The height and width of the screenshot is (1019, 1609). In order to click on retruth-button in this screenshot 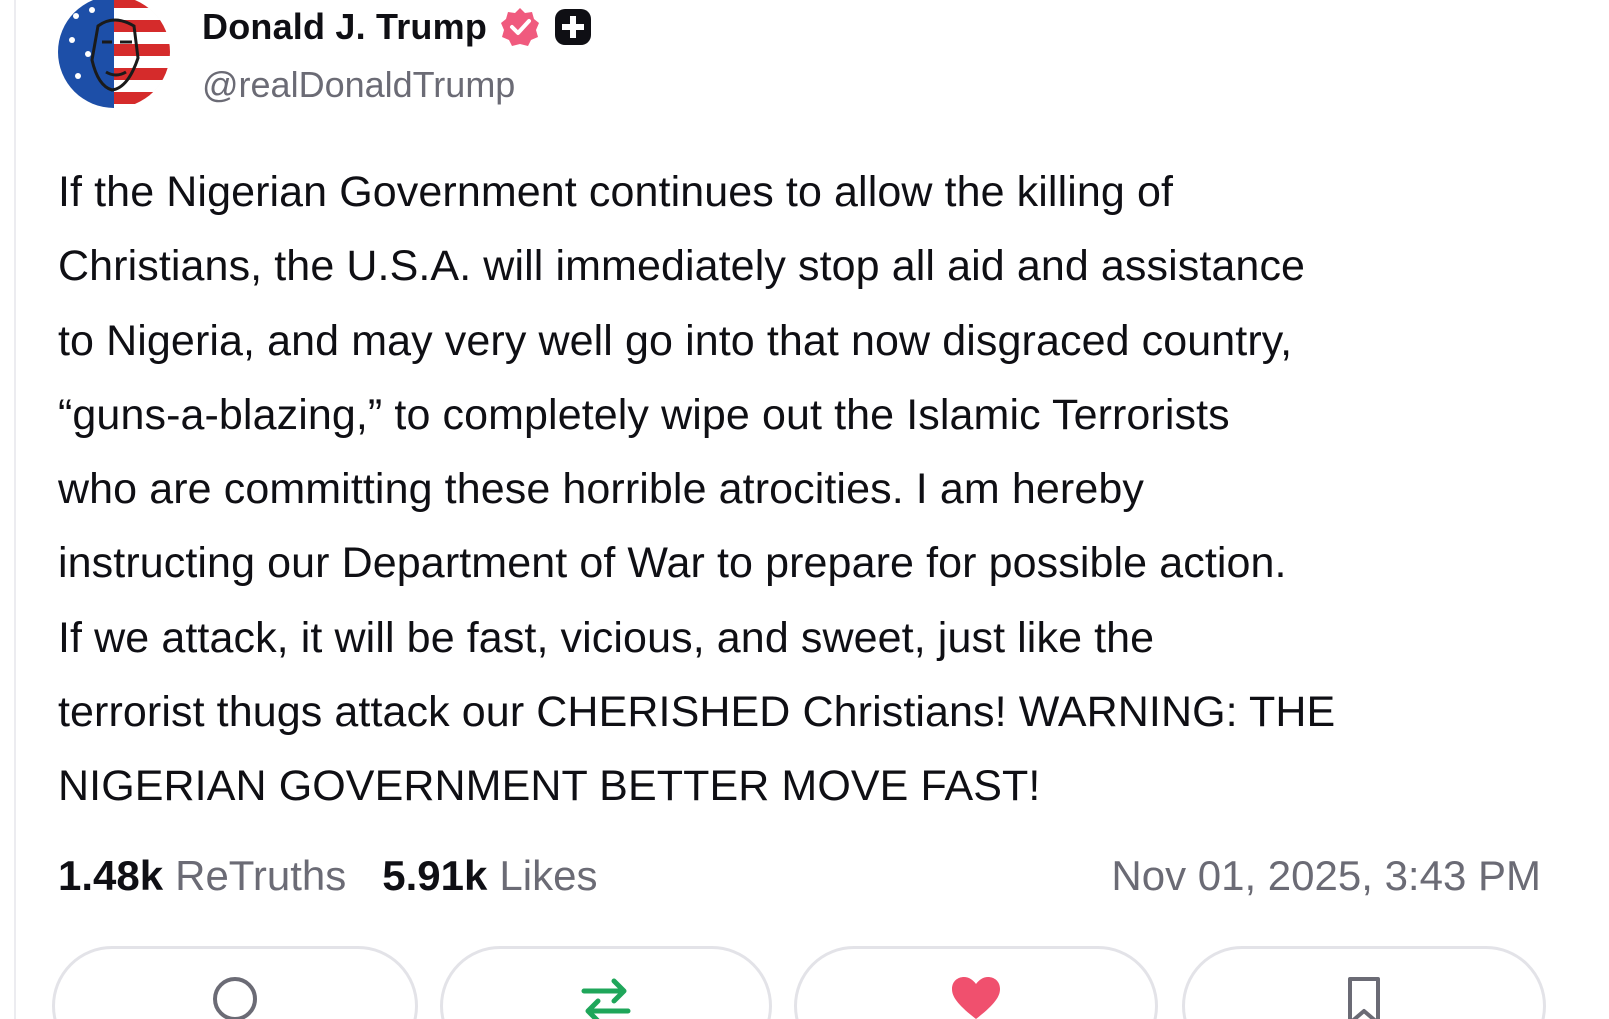, I will do `click(606, 982)`.